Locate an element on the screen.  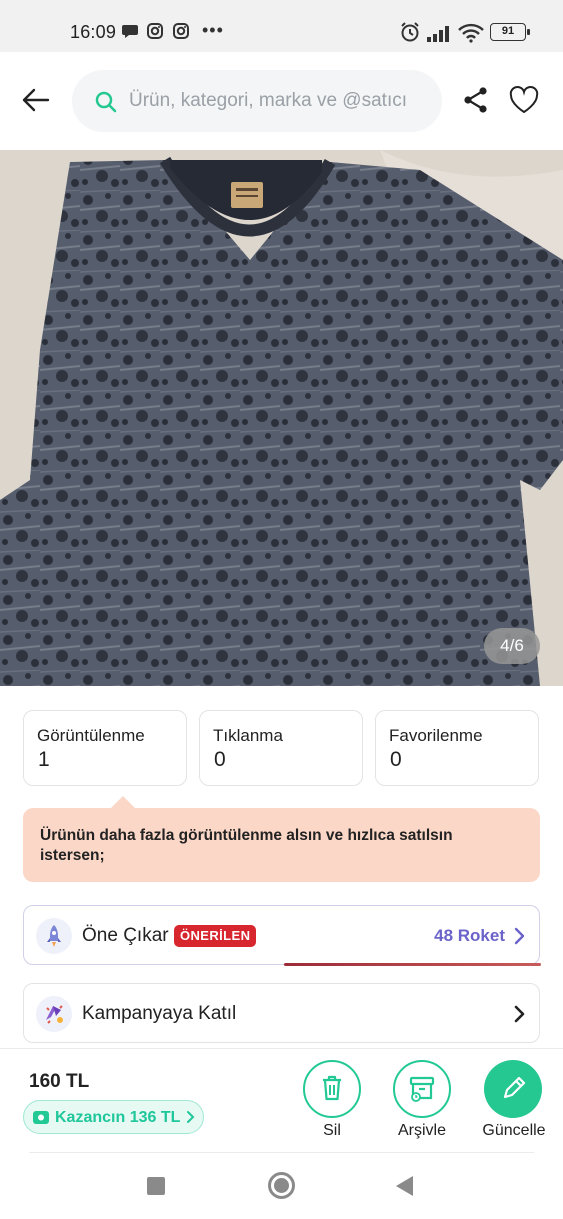
stat-favorites-value: 0 is located at coordinates (396, 759).